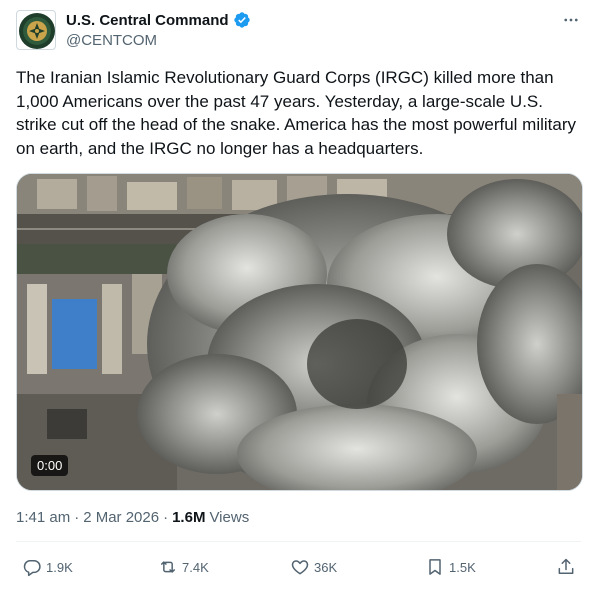 This screenshot has width=597, height=599. Describe the element at coordinates (168, 567) in the screenshot. I see `retweet-icon` at that location.